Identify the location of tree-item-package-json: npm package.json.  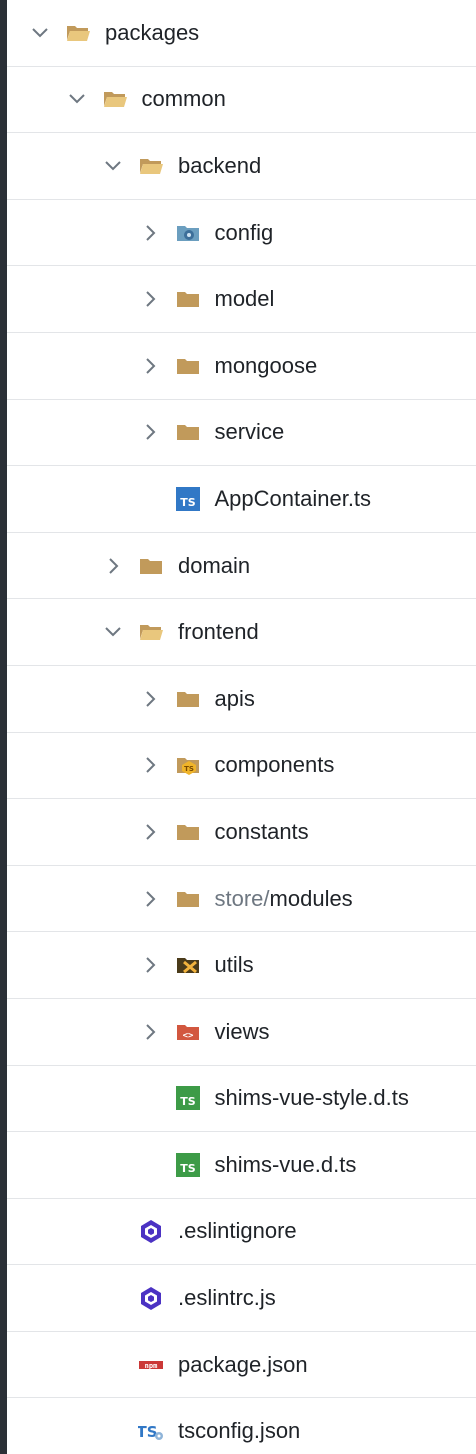
(241, 1365).